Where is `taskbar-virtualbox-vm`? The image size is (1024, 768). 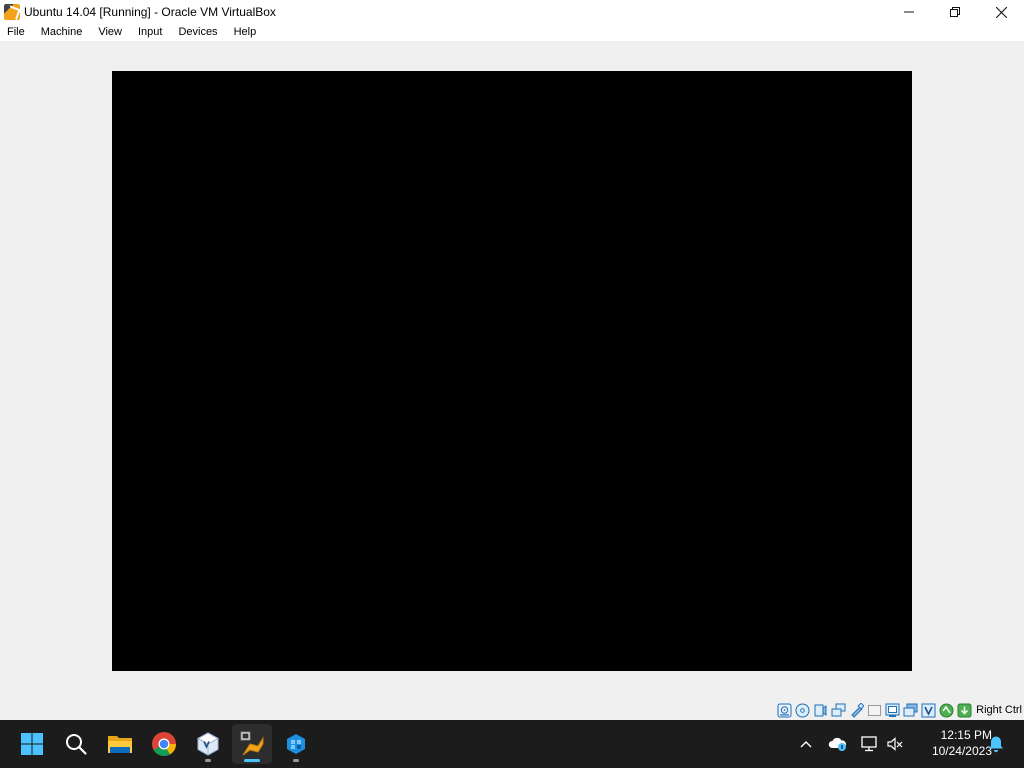 taskbar-virtualbox-vm is located at coordinates (252, 744).